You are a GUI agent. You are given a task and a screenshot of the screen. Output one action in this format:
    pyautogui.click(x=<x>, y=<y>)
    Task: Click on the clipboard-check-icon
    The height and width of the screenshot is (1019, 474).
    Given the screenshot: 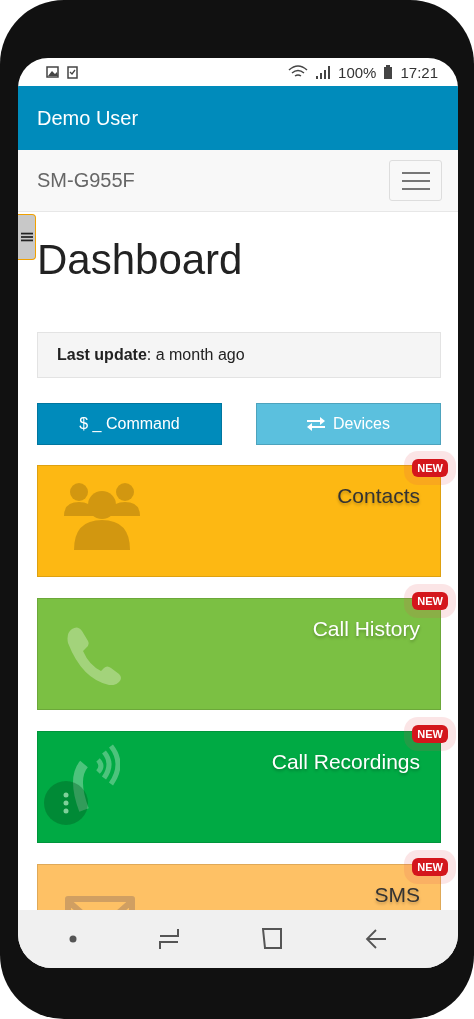 What is the action you would take?
    pyautogui.click(x=72, y=72)
    